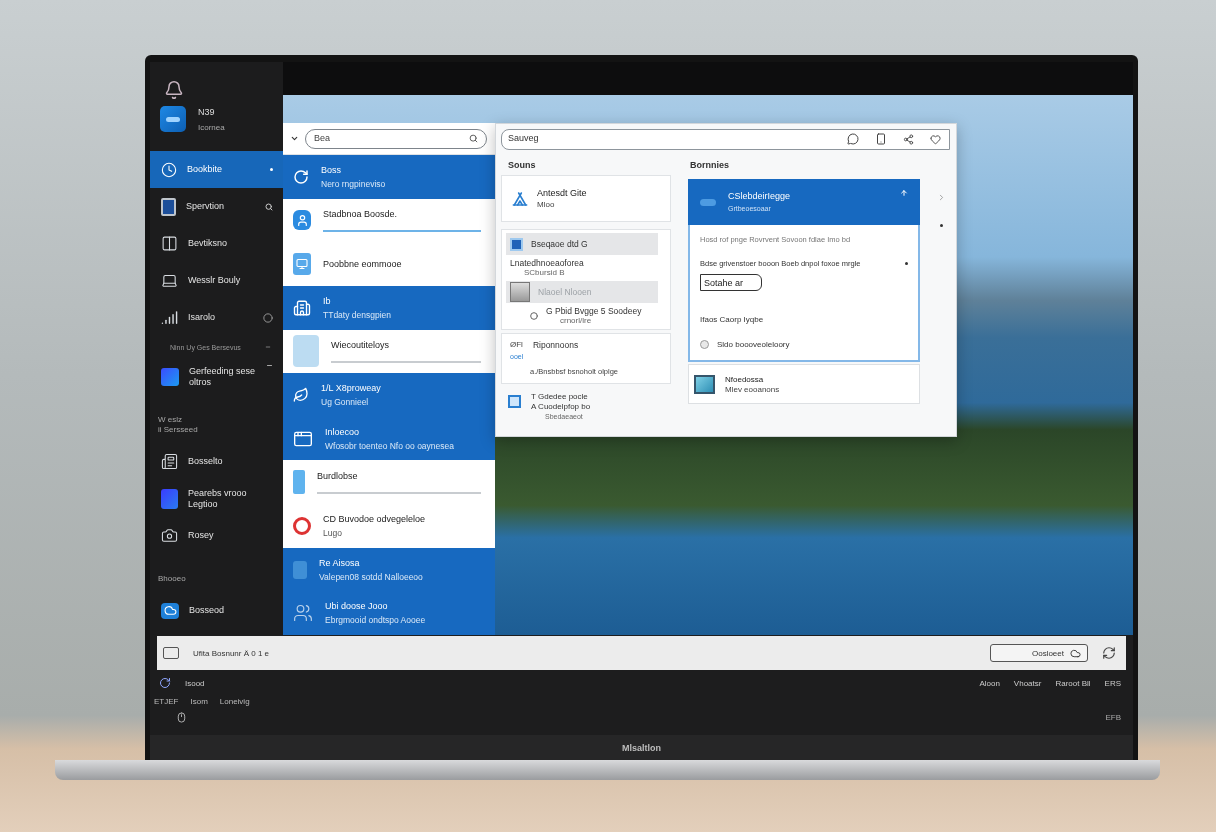 The width and height of the screenshot is (1216, 832). Describe the element at coordinates (935, 139) in the screenshot. I see `heart-icon` at that location.